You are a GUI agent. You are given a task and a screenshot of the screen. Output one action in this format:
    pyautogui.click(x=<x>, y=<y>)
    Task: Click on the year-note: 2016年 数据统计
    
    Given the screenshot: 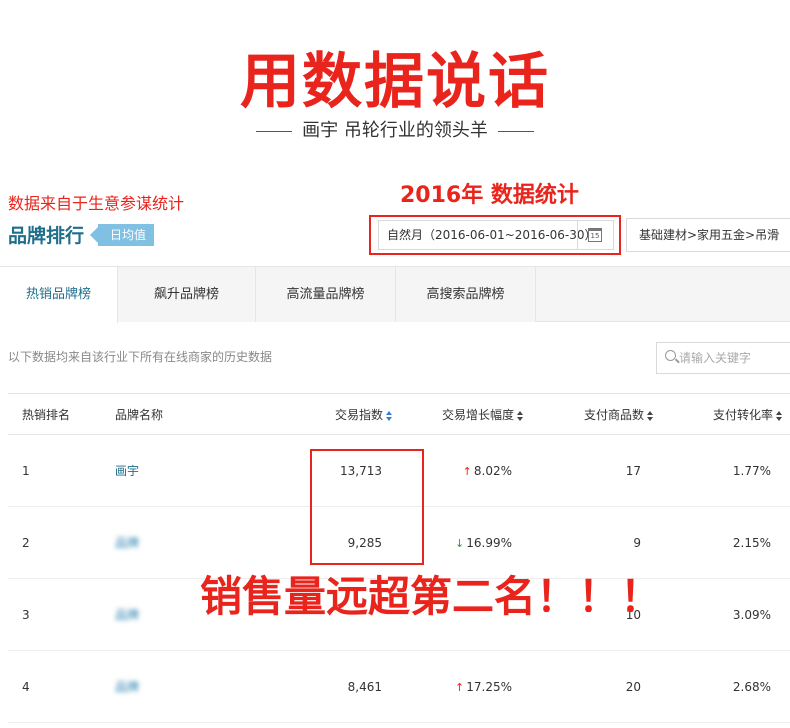 What is the action you would take?
    pyautogui.click(x=489, y=195)
    